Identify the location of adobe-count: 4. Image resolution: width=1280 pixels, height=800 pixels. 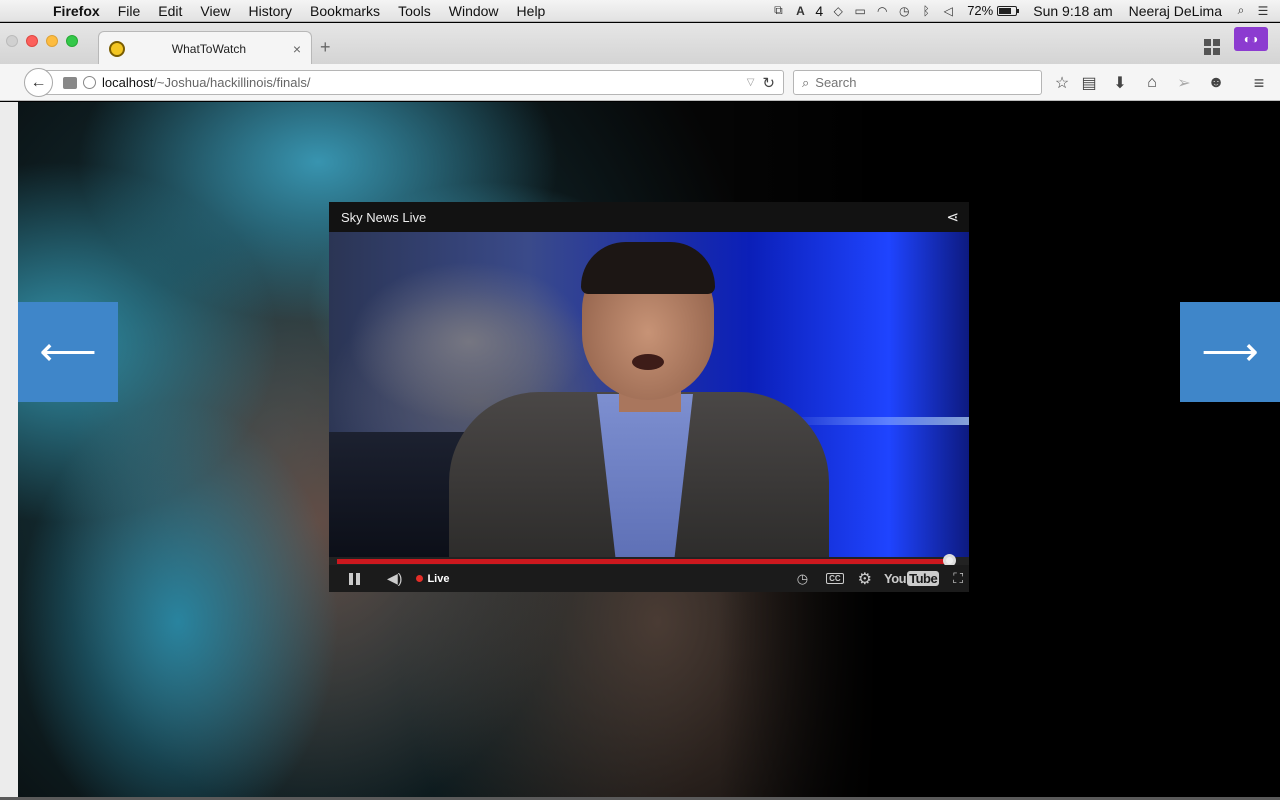
(819, 10).